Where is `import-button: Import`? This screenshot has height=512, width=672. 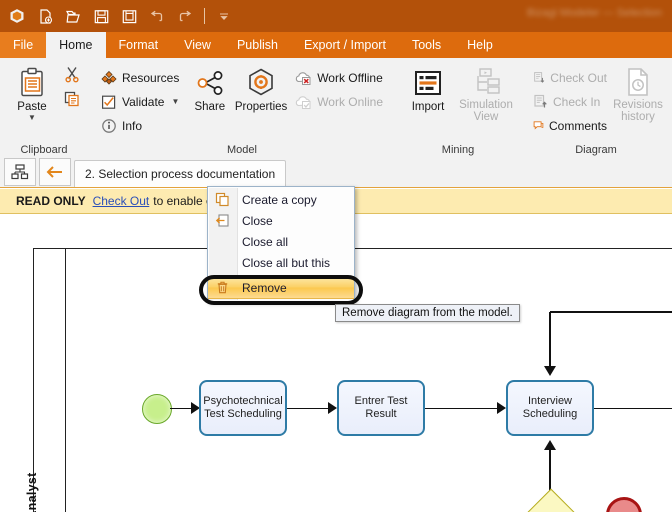
import-button: Import is located at coordinates (428, 87).